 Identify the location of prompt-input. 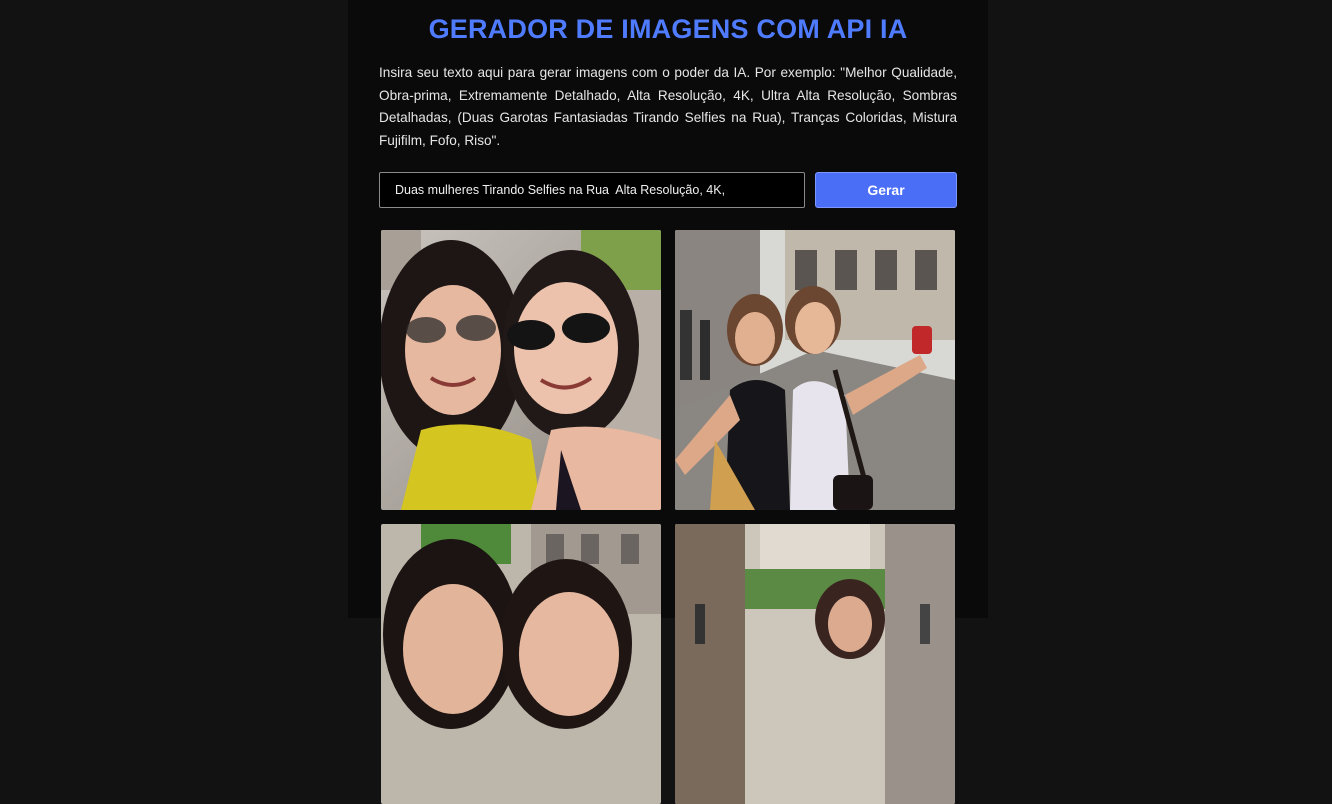
(592, 190).